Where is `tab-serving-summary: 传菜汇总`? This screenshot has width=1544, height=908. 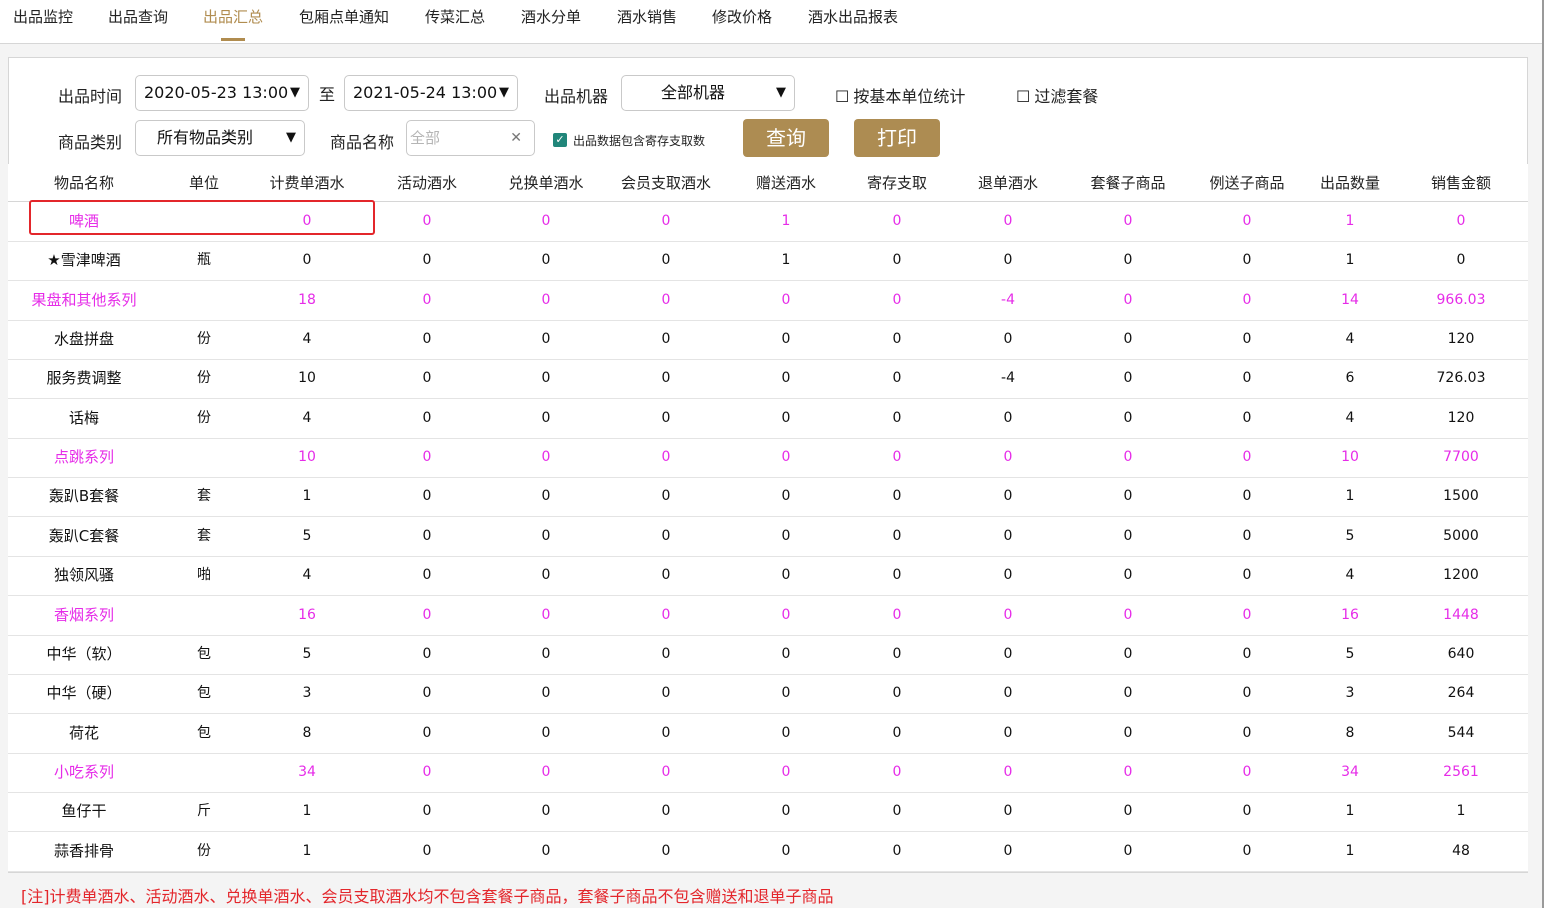 tab-serving-summary: 传菜汇总 is located at coordinates (455, 20).